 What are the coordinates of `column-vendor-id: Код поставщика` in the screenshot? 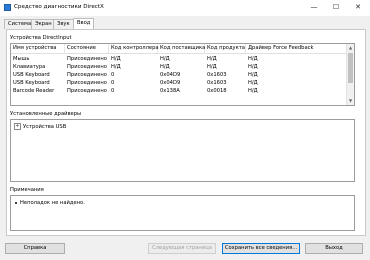 It's located at (181, 48).